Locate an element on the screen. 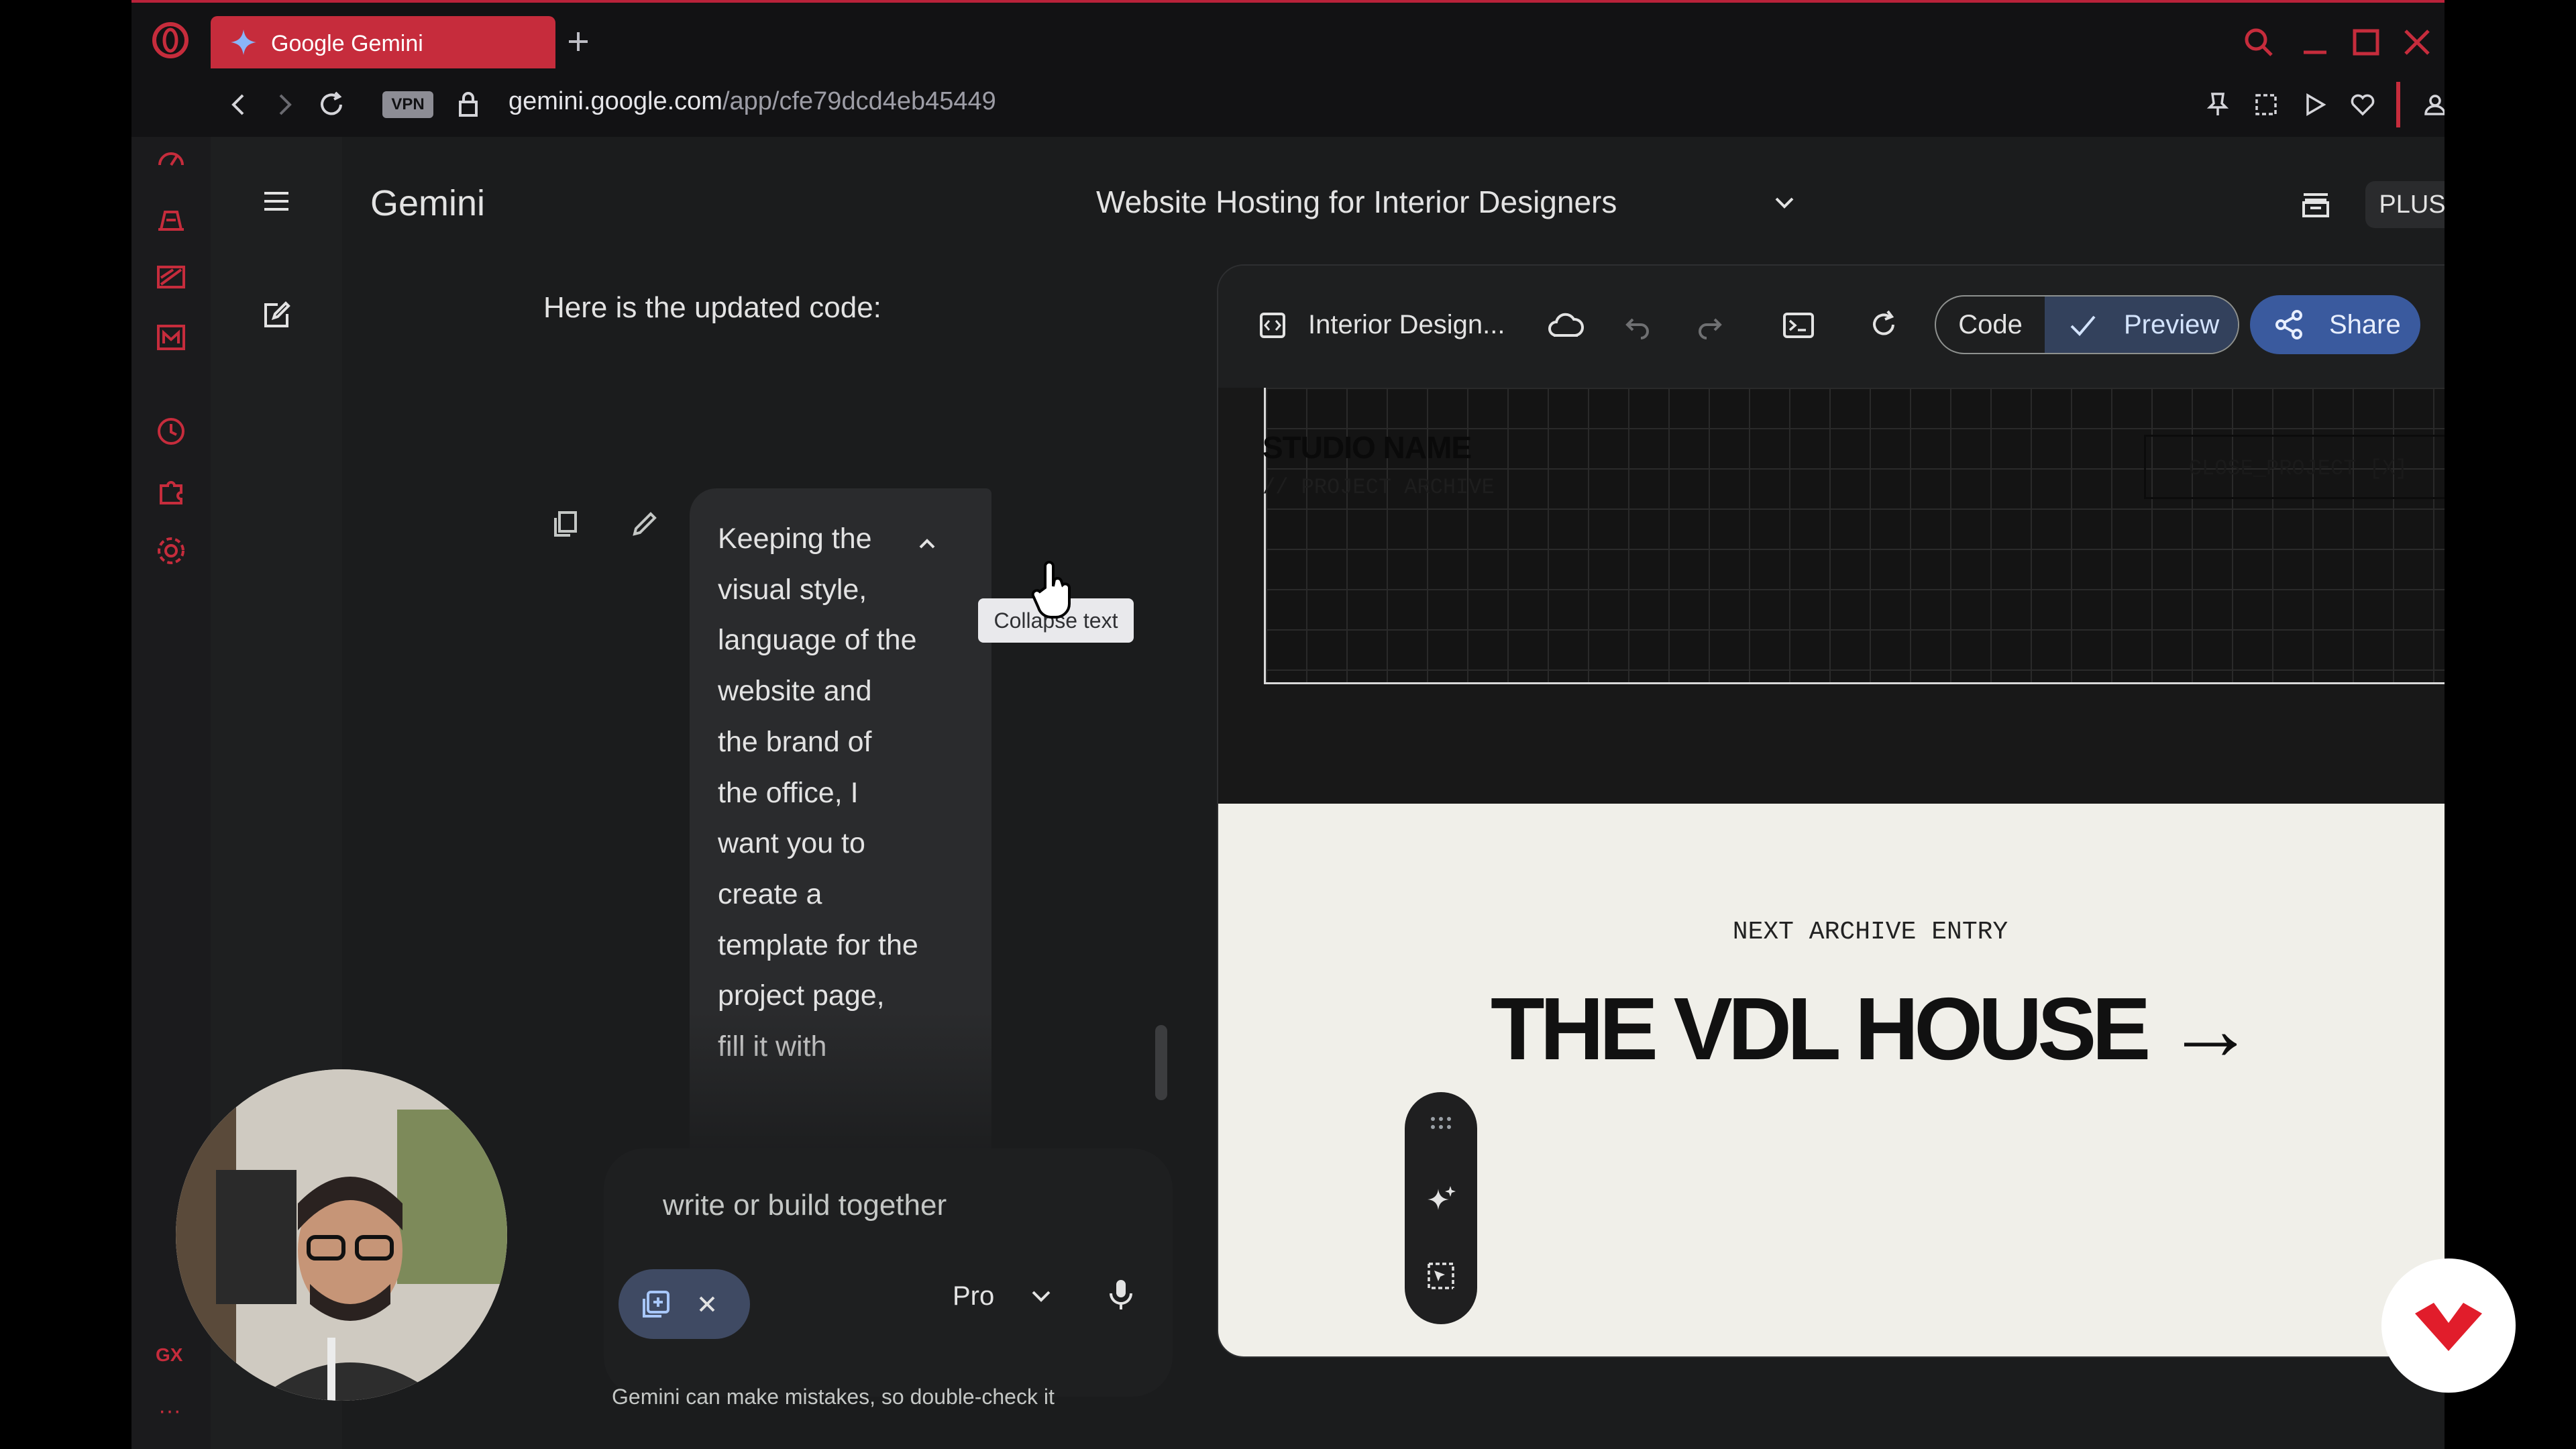  collapse-chevron-icon is located at coordinates (927, 543).